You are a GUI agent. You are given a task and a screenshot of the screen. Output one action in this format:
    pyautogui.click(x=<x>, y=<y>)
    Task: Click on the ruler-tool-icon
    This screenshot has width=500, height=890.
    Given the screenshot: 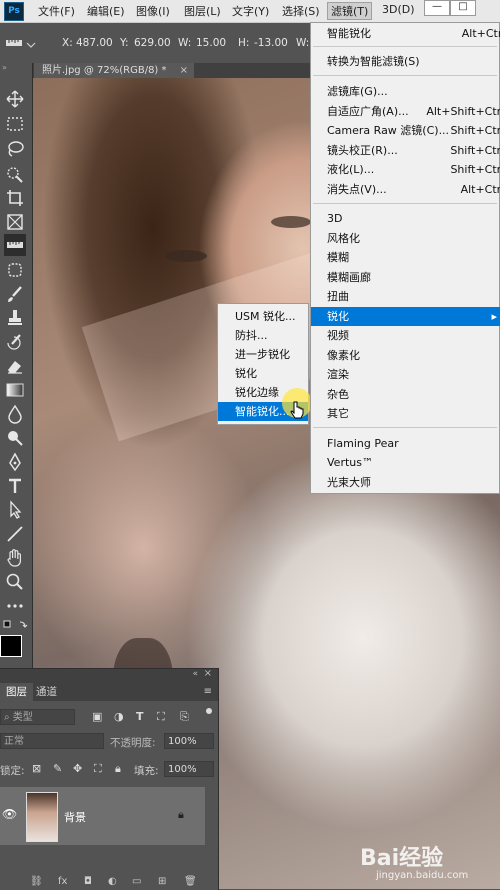 What is the action you would take?
    pyautogui.click(x=14, y=43)
    